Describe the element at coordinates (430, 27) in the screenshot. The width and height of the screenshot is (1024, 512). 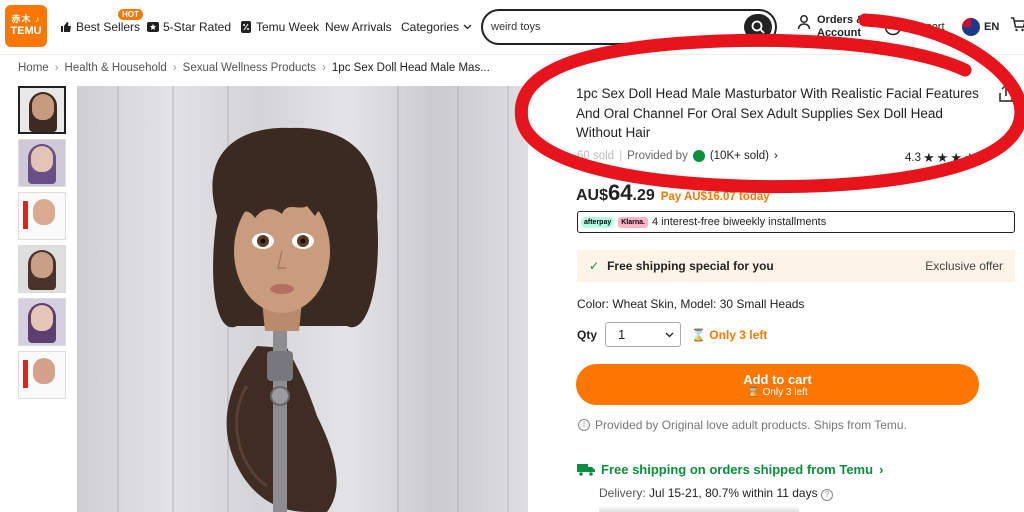
I see `nav-label: Categories` at that location.